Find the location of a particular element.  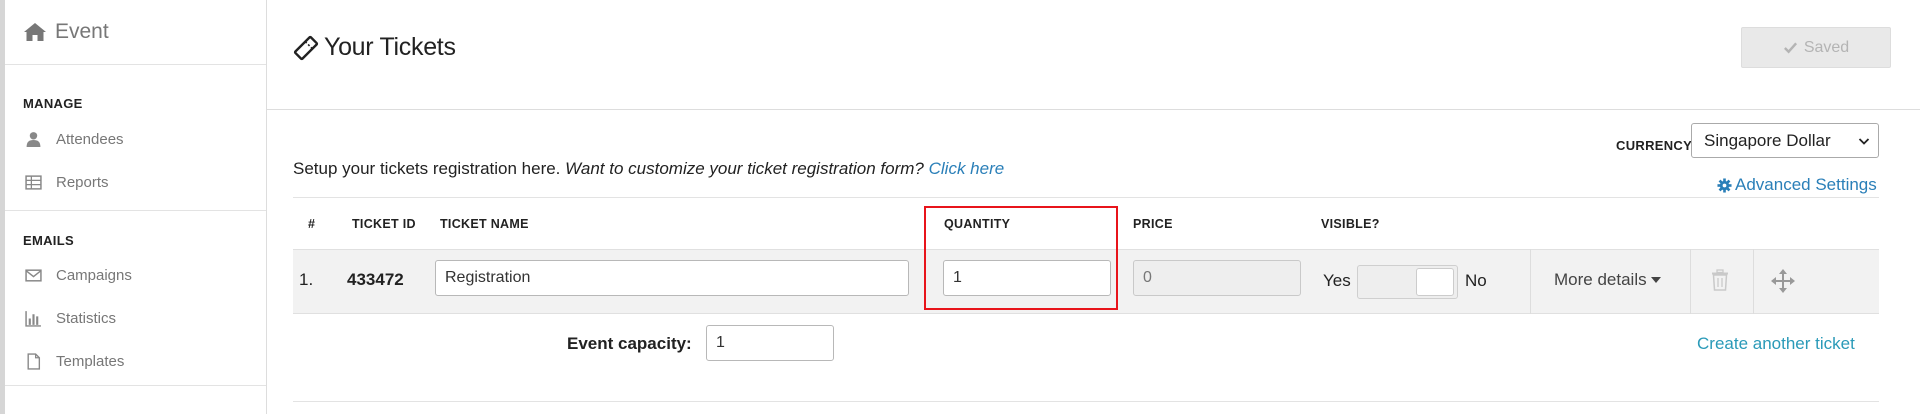

page-title-text: Your Tickets is located at coordinates (390, 47).